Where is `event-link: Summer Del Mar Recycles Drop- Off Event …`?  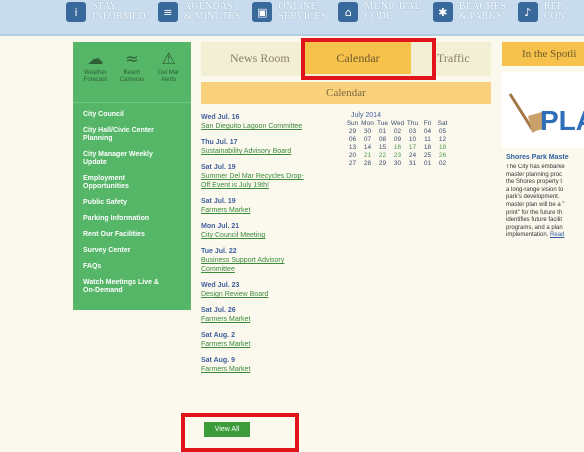 event-link: Summer Del Mar Recycles Drop- Off Event … is located at coordinates (271, 181).